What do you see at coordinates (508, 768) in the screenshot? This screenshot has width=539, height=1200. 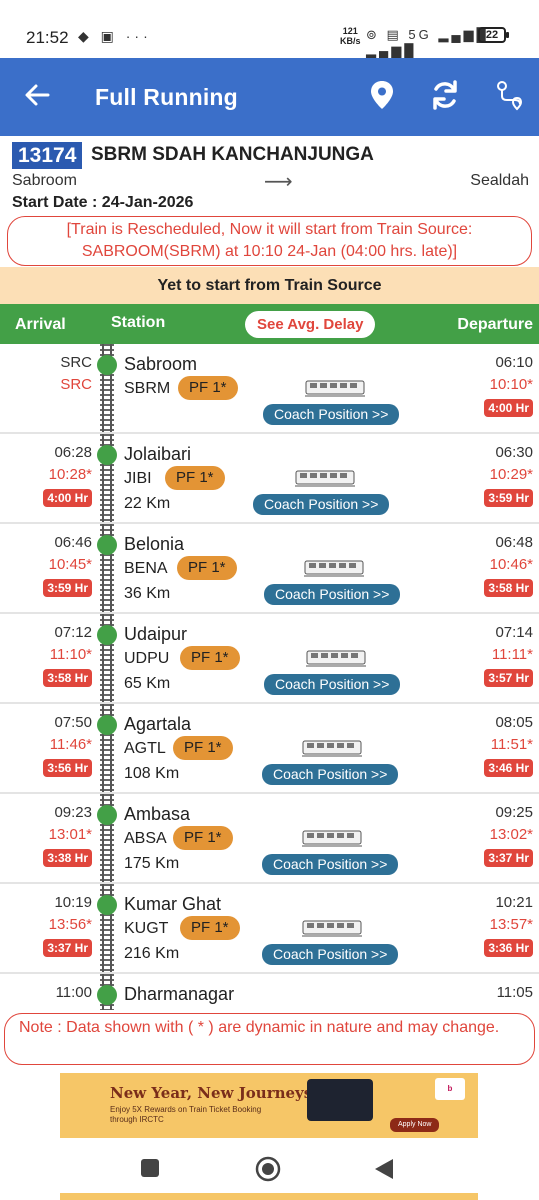 I see `departure-delay-badge: 3:46 Hr` at bounding box center [508, 768].